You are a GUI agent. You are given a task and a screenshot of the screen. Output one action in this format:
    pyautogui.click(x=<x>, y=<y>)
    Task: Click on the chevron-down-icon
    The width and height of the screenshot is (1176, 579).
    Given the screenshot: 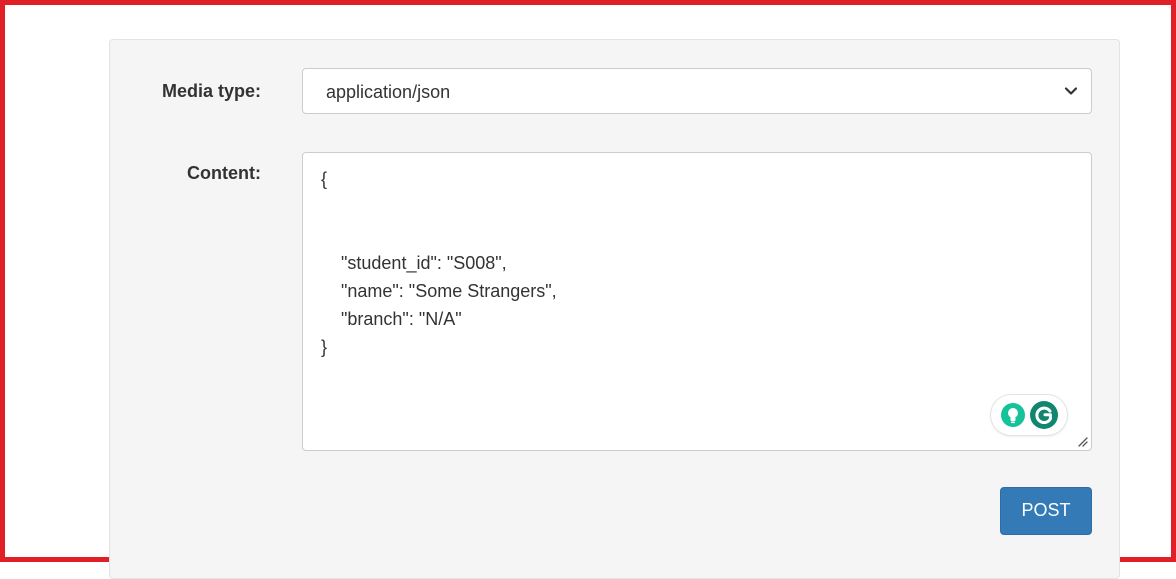 What is the action you would take?
    pyautogui.click(x=1071, y=91)
    